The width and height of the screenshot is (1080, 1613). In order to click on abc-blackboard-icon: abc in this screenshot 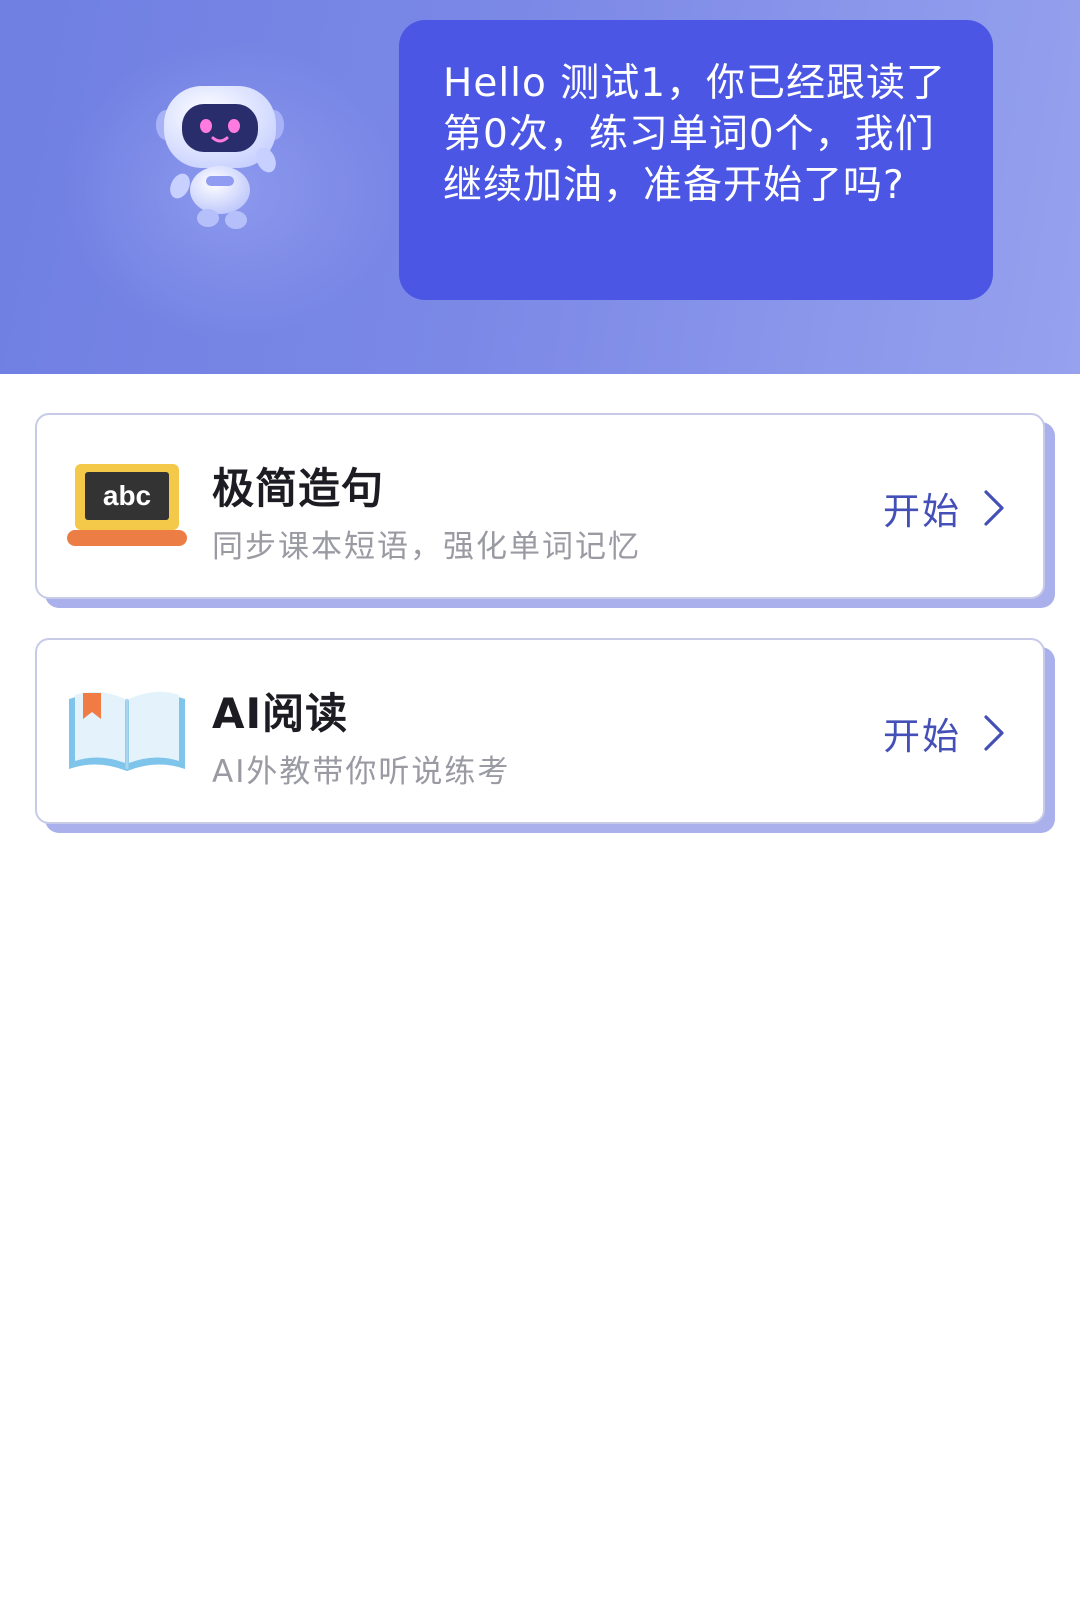, I will do `click(127, 505)`.